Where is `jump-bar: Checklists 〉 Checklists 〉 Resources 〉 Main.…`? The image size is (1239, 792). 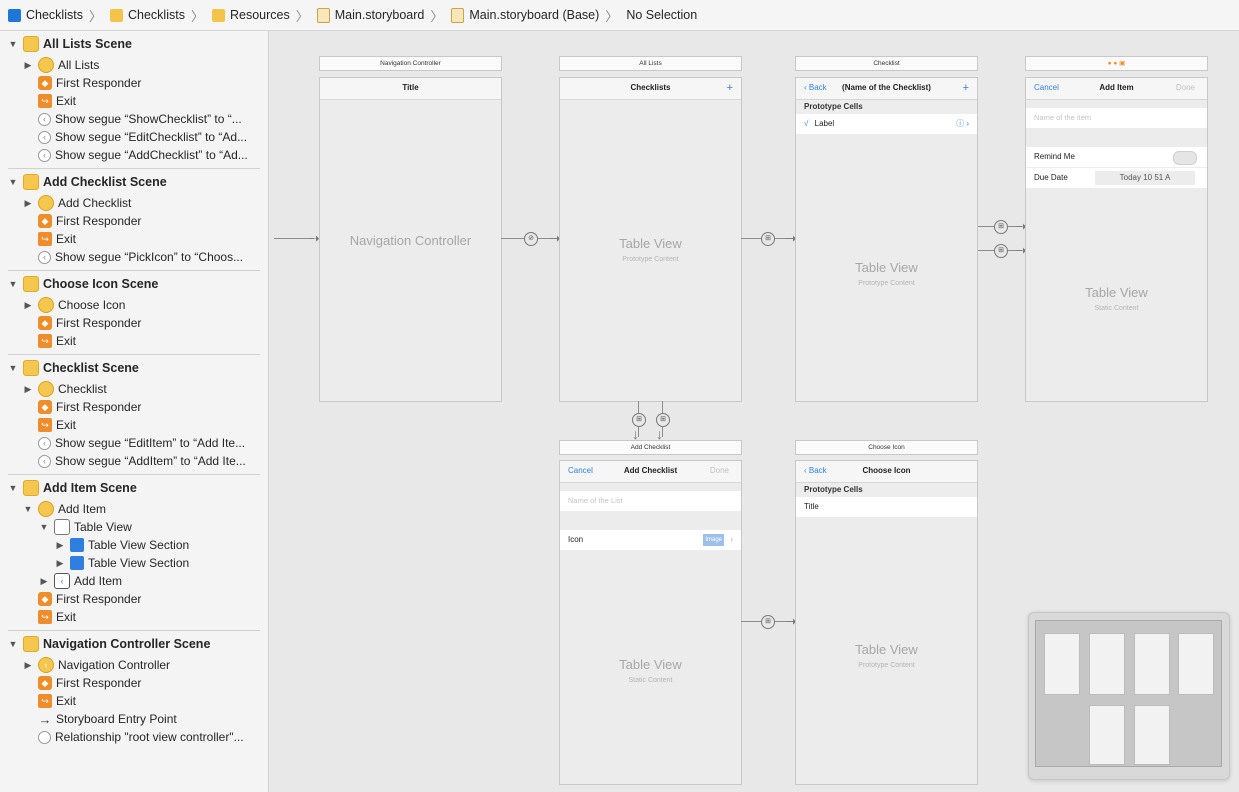
jump-bar: Checklists 〉 Checklists 〉 Resources 〉 Main.… is located at coordinates (619, 15).